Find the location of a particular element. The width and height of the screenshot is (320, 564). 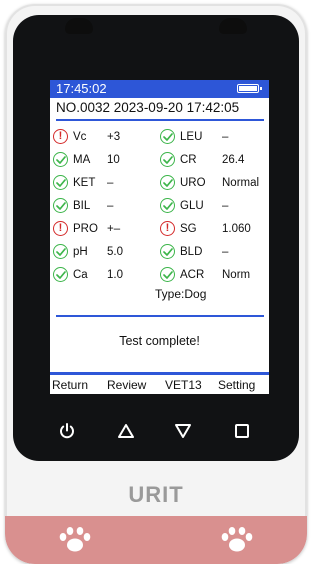

up-triangle-icon is located at coordinates (126, 431).